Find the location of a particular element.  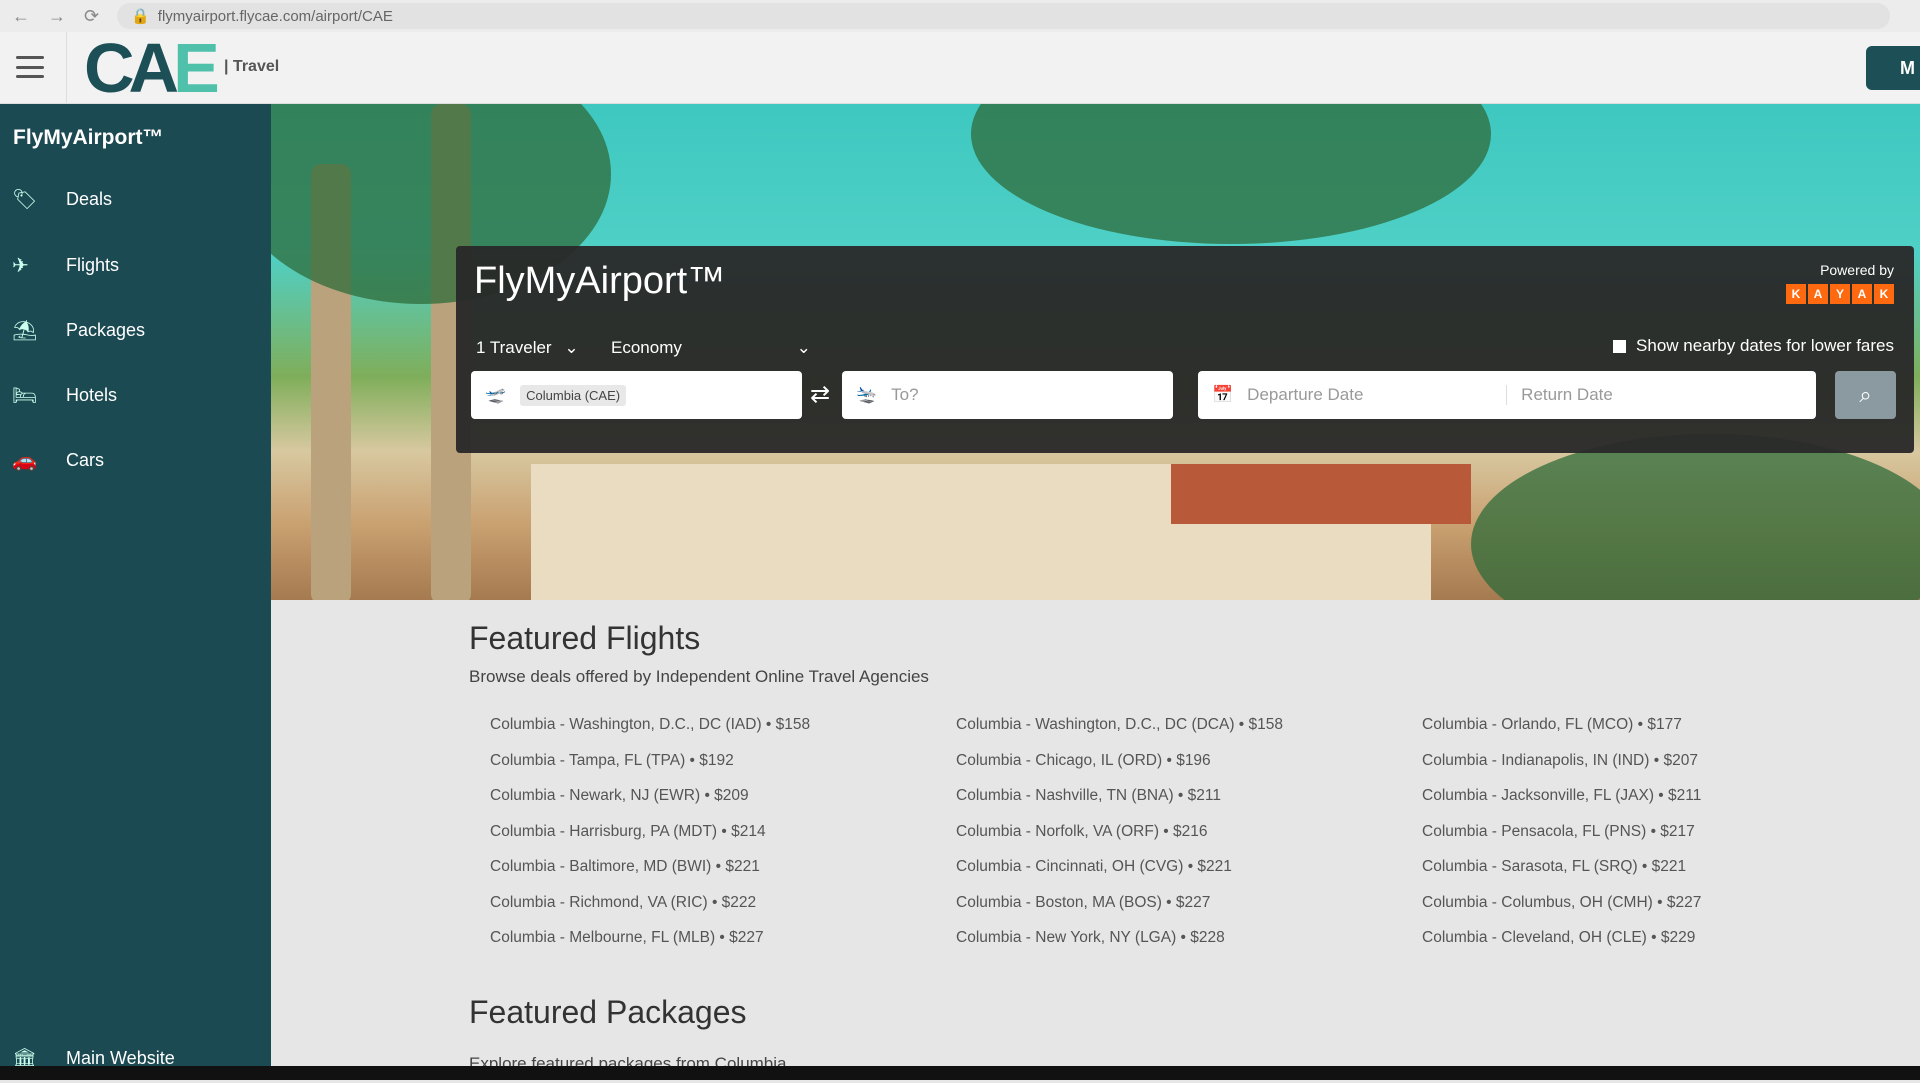

flight-deal-link: Columbia - Cleveland, OH (CLE) • $229 is located at coordinates (1558, 938).